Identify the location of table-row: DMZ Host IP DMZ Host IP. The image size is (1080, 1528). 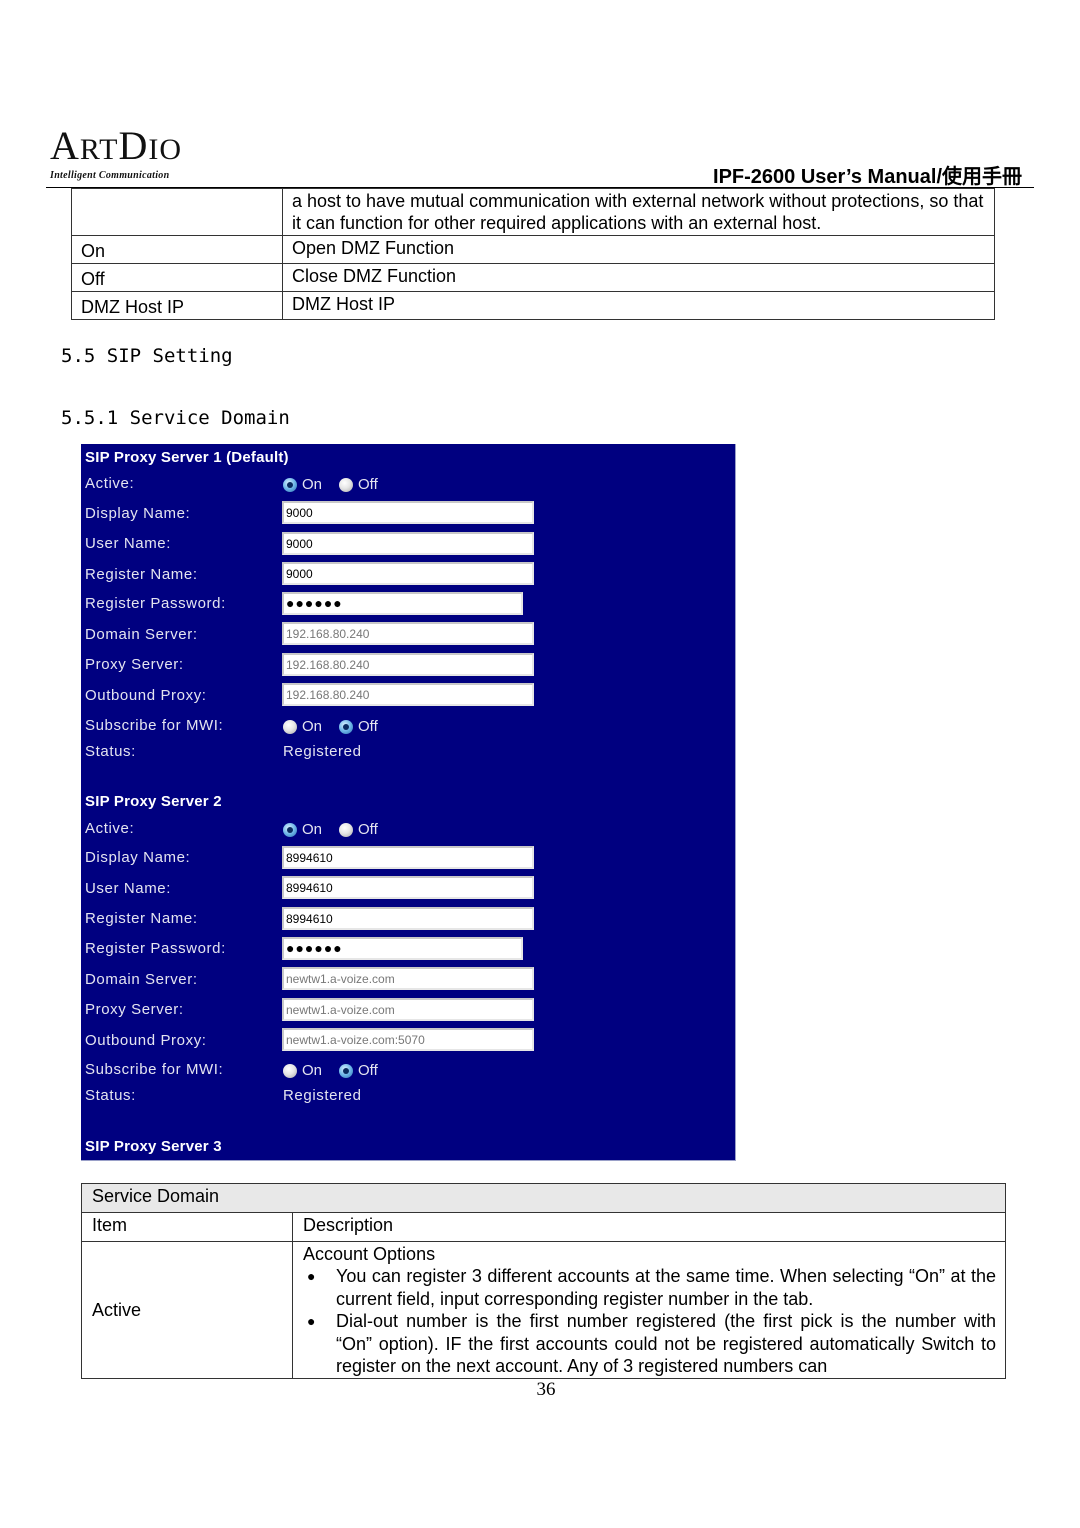
(533, 305).